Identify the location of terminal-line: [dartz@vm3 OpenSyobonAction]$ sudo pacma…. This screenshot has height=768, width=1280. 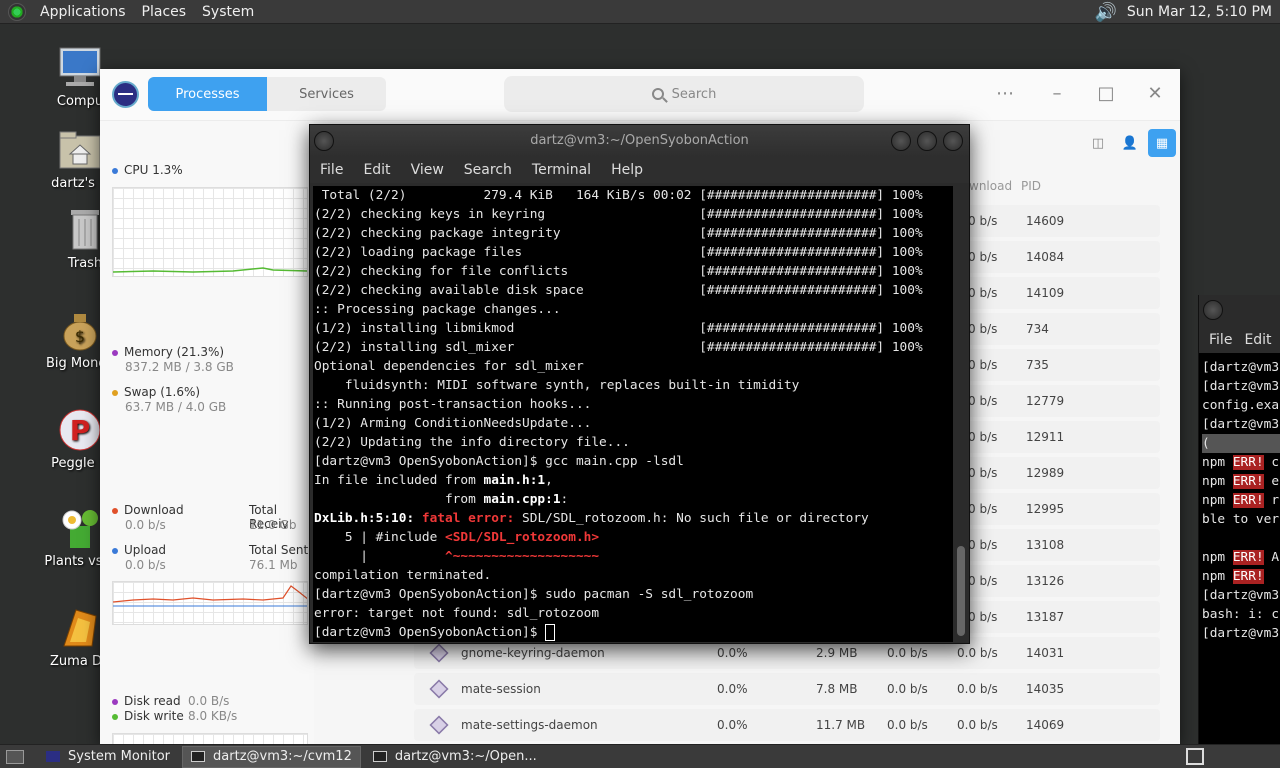
(534, 594).